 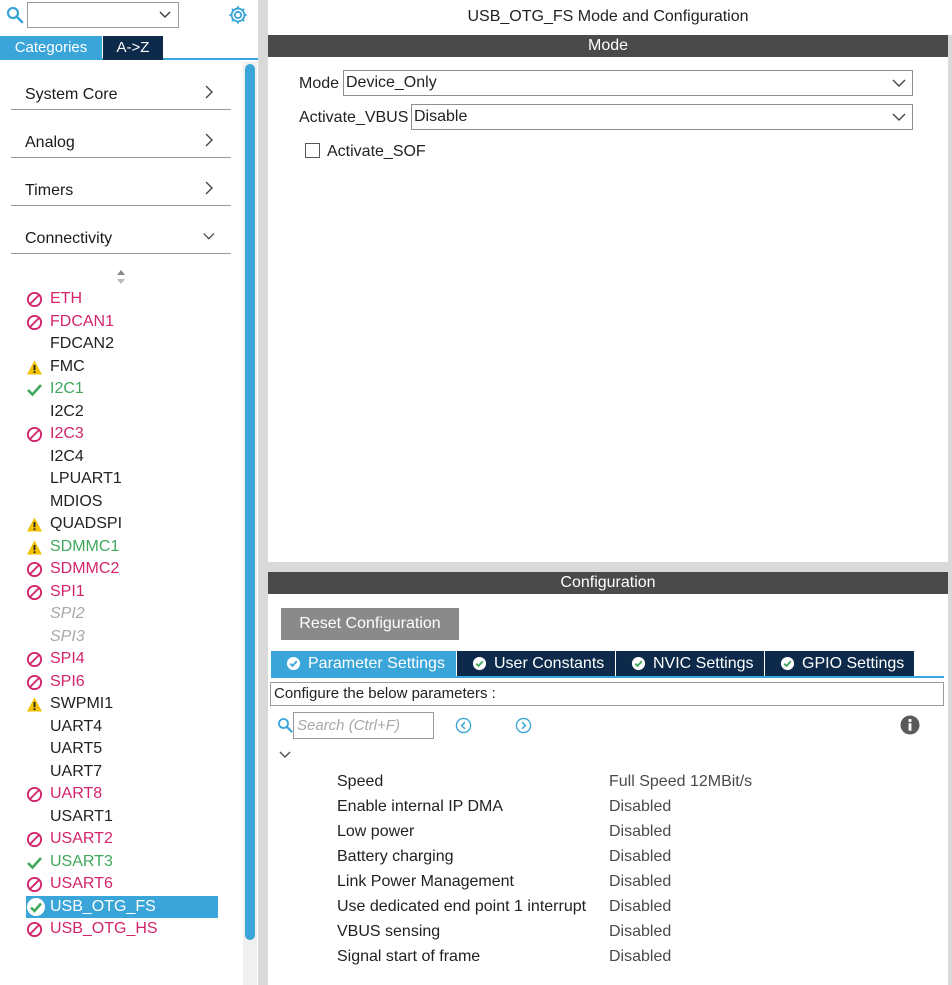 I want to click on sidebar-item-i2c1: I2C1, so click(x=122, y=389).